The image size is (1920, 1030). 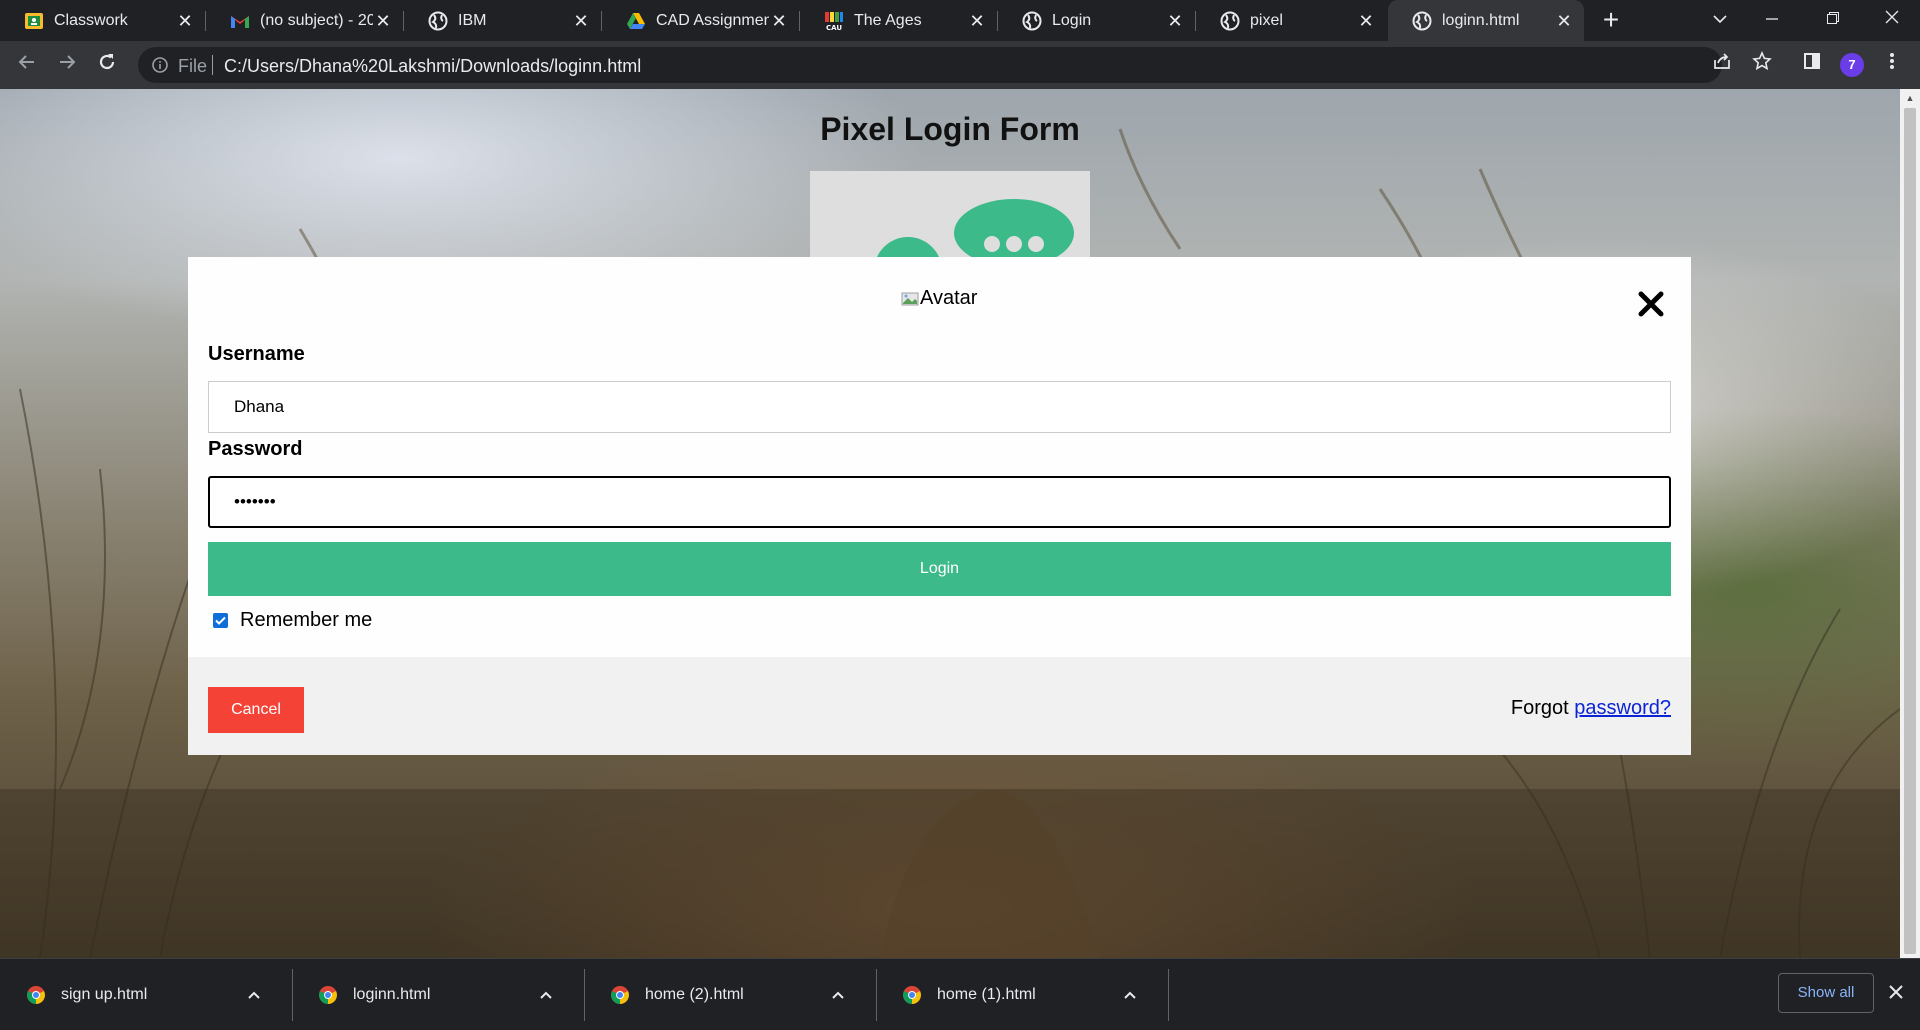 What do you see at coordinates (1168, 995) in the screenshot?
I see `download-divider` at bounding box center [1168, 995].